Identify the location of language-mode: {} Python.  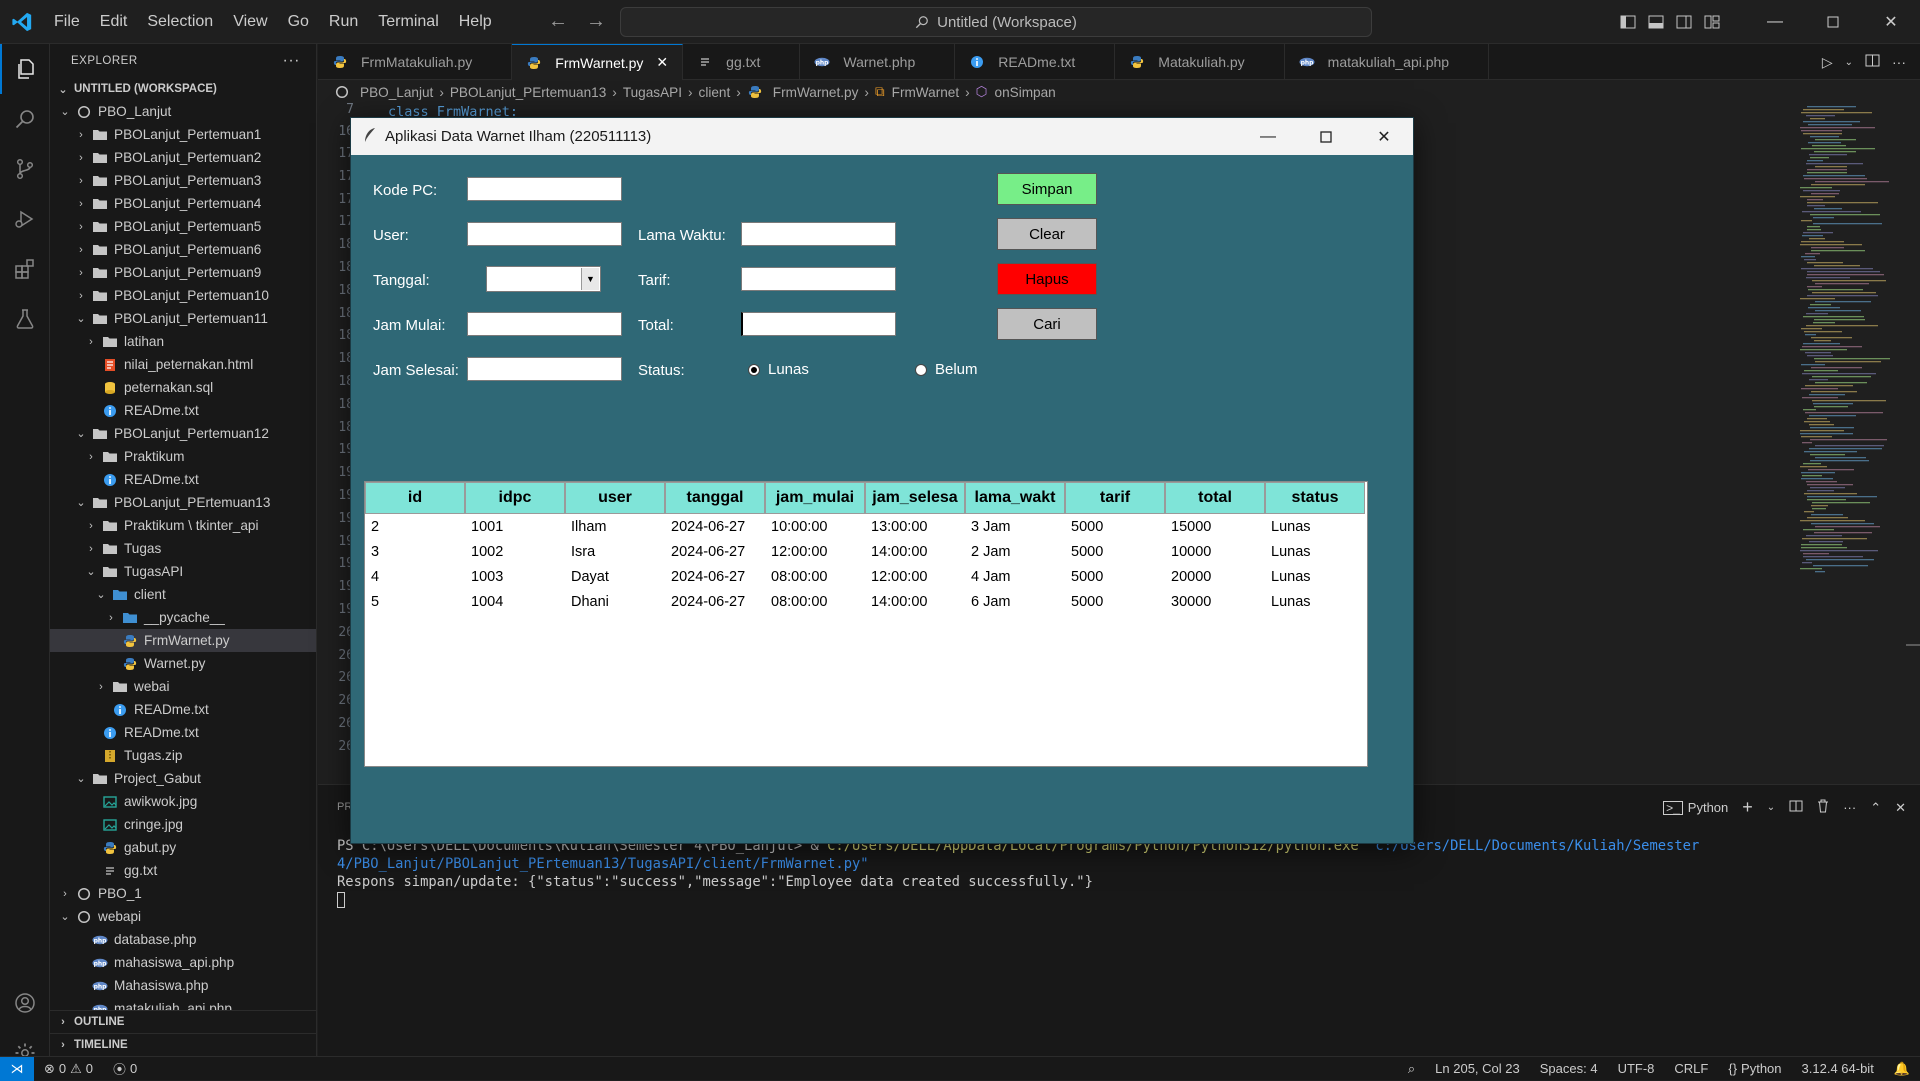
(1754, 1068).